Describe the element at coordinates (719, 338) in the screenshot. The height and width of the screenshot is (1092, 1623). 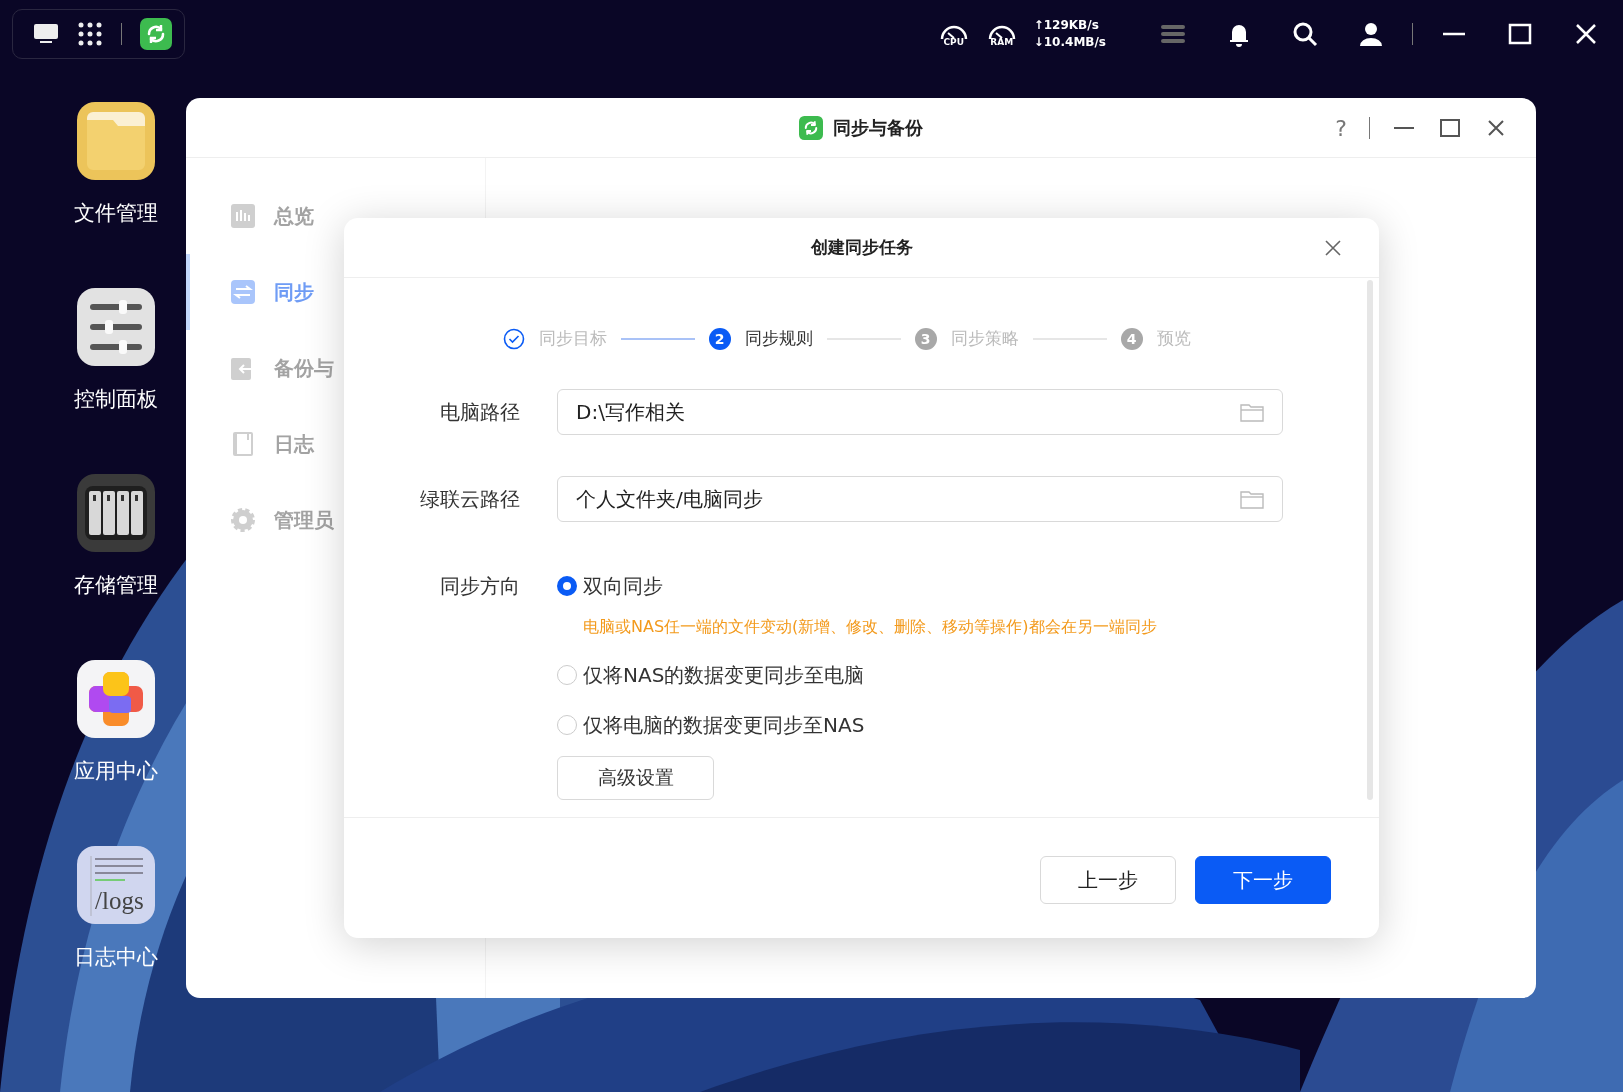
I see `step-number: 2` at that location.